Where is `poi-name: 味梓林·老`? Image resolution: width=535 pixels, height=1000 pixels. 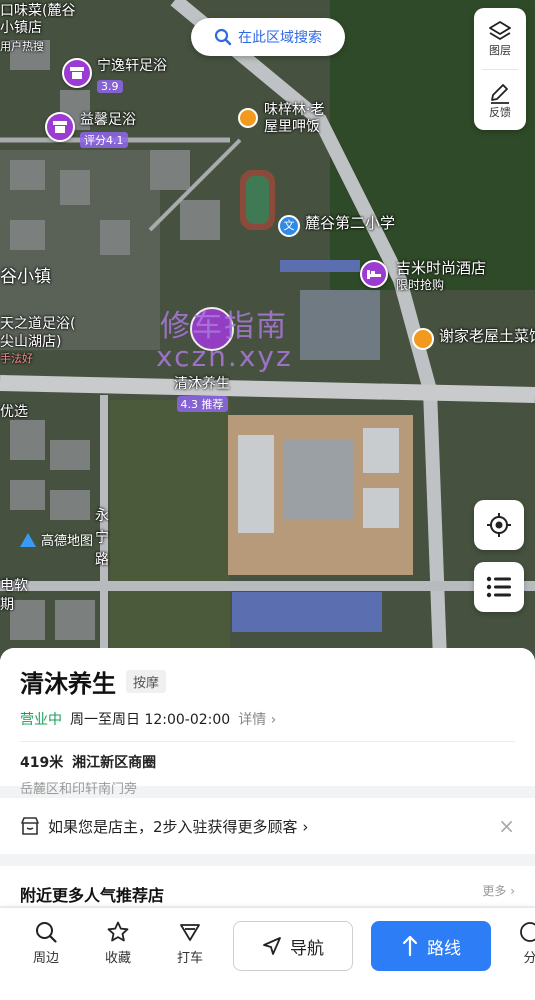
poi-name: 味梓林·老 is located at coordinates (294, 110).